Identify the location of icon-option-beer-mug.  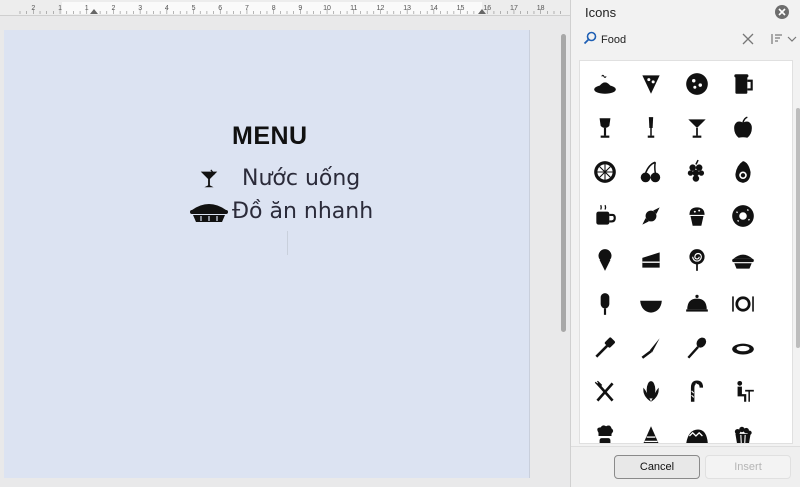
(743, 84).